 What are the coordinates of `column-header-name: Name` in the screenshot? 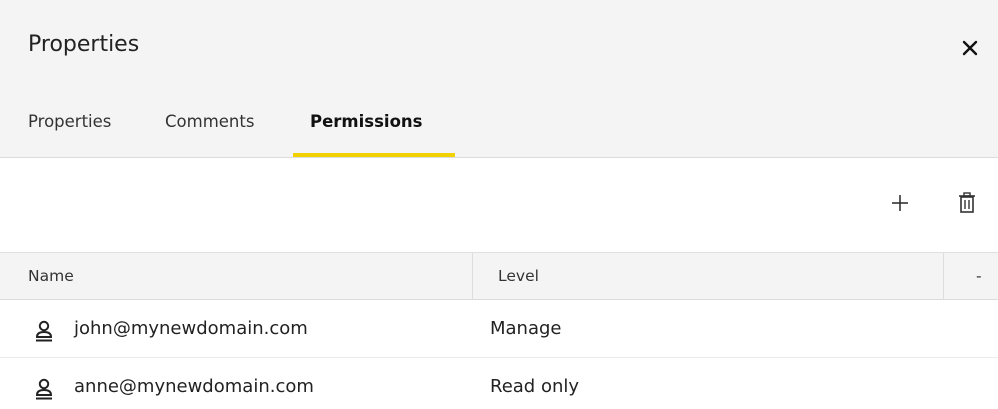 It's located at (37, 276).